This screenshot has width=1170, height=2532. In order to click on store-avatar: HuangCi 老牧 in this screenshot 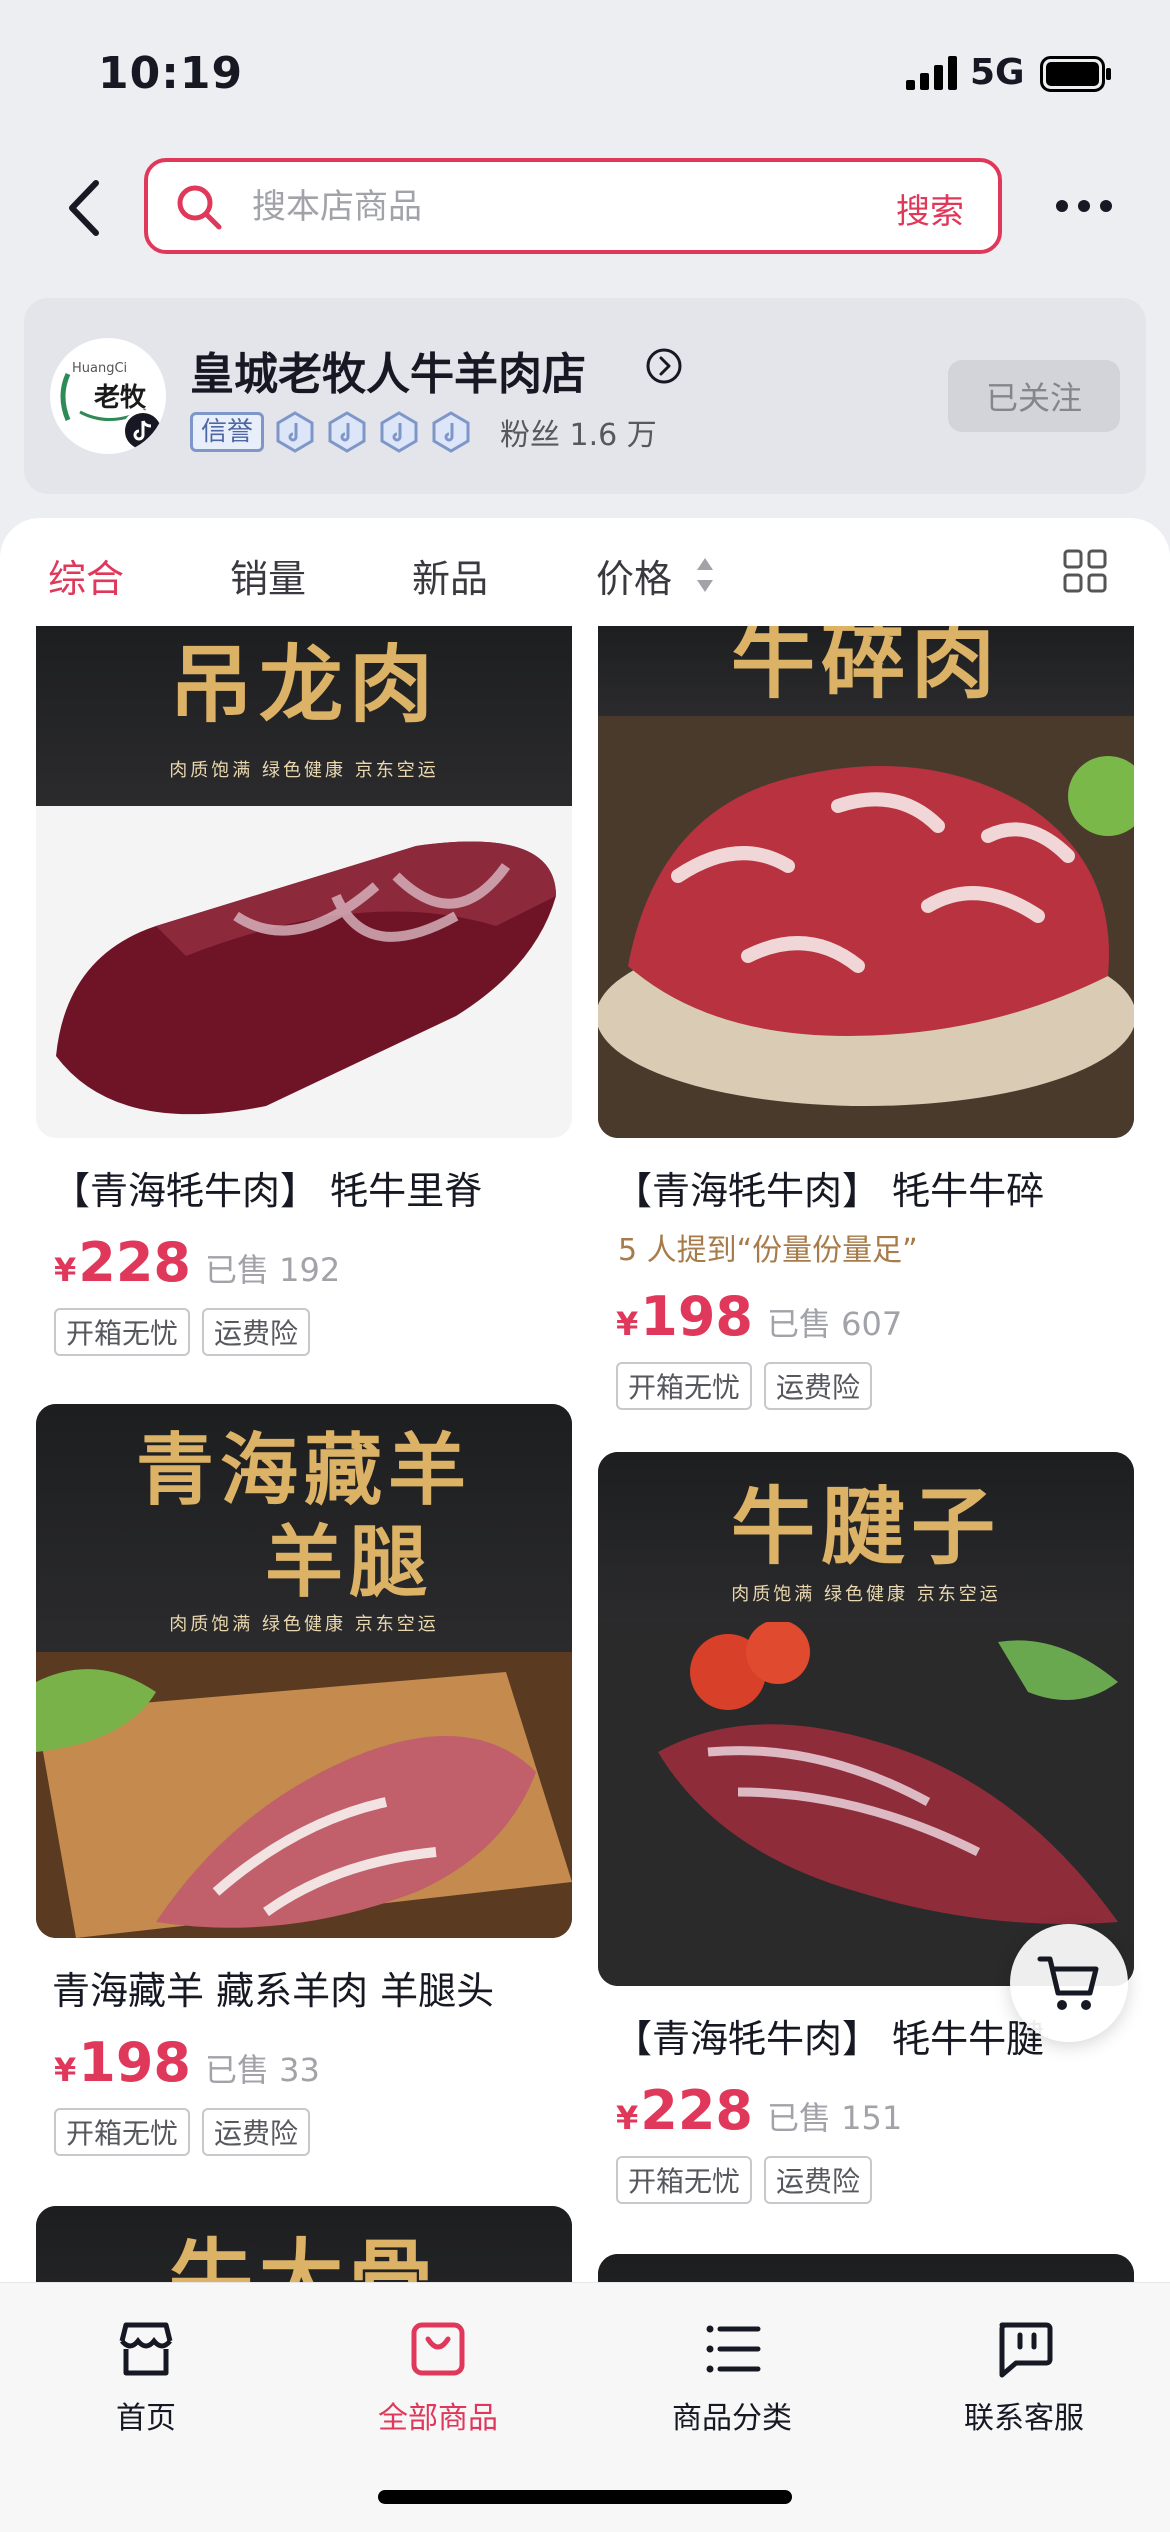, I will do `click(108, 396)`.